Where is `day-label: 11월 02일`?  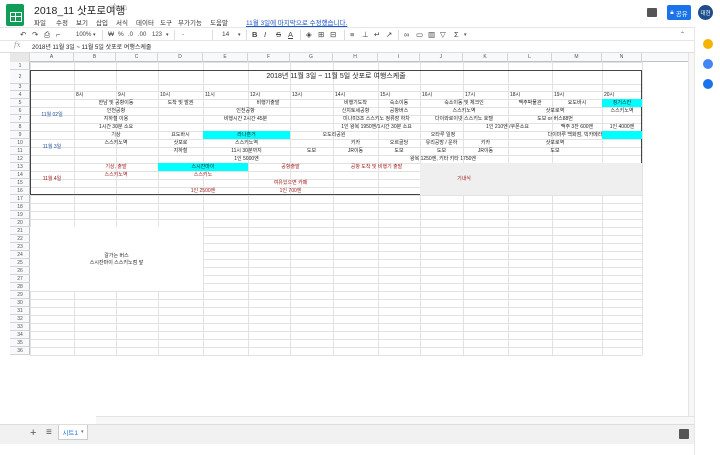 day-label: 11월 02일 is located at coordinates (52, 115).